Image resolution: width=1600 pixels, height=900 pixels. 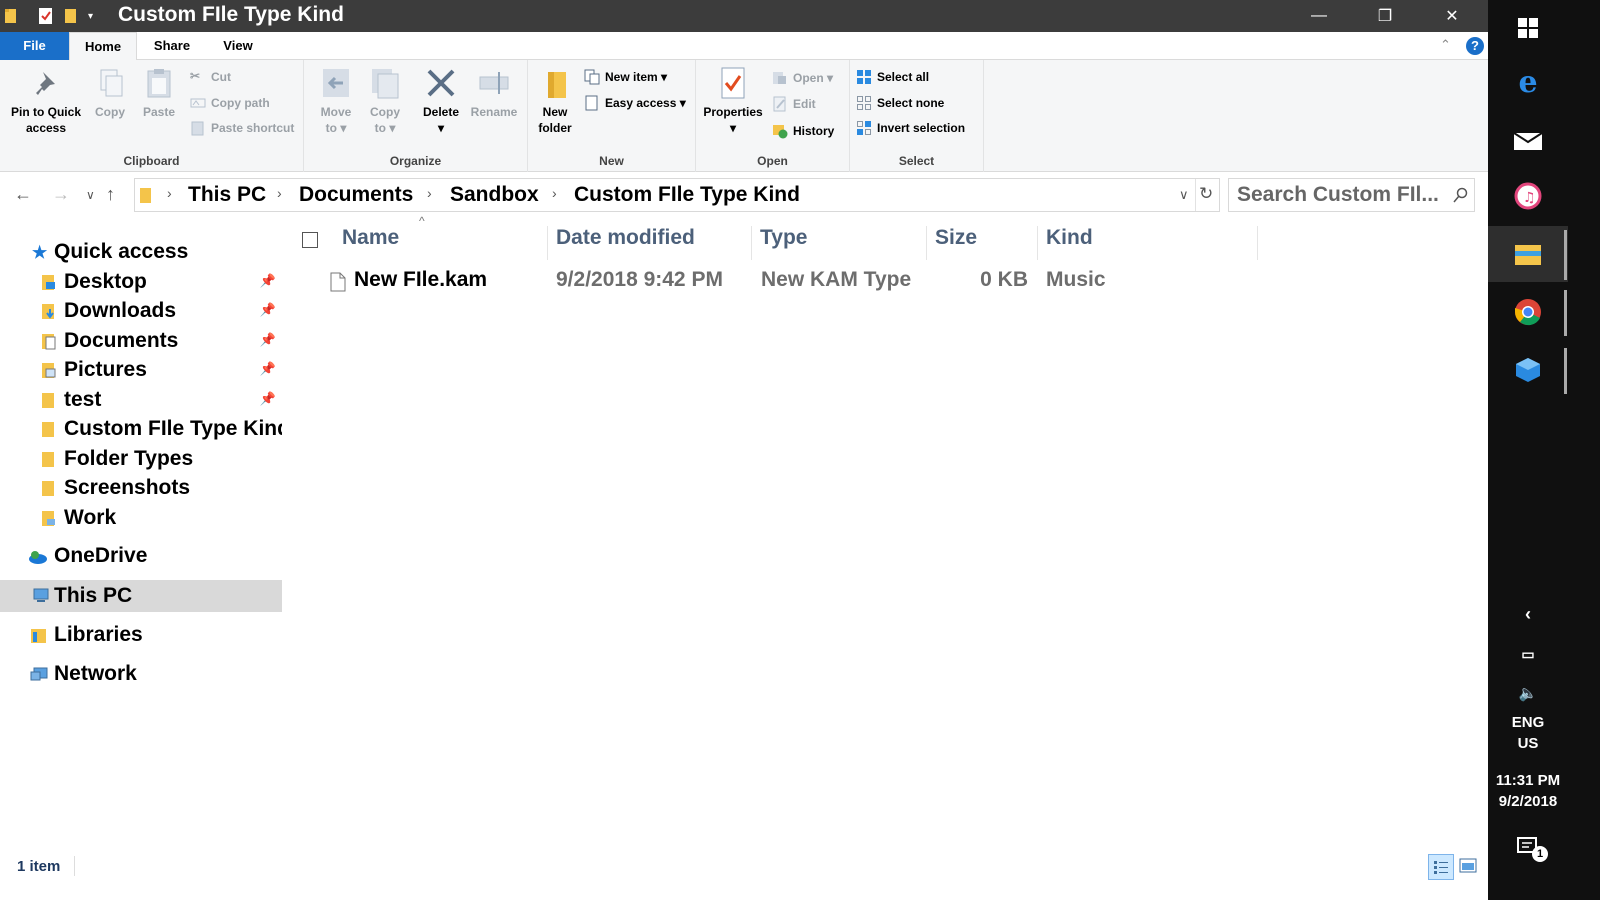 I want to click on restore-button: ❐, so click(x=1385, y=16).